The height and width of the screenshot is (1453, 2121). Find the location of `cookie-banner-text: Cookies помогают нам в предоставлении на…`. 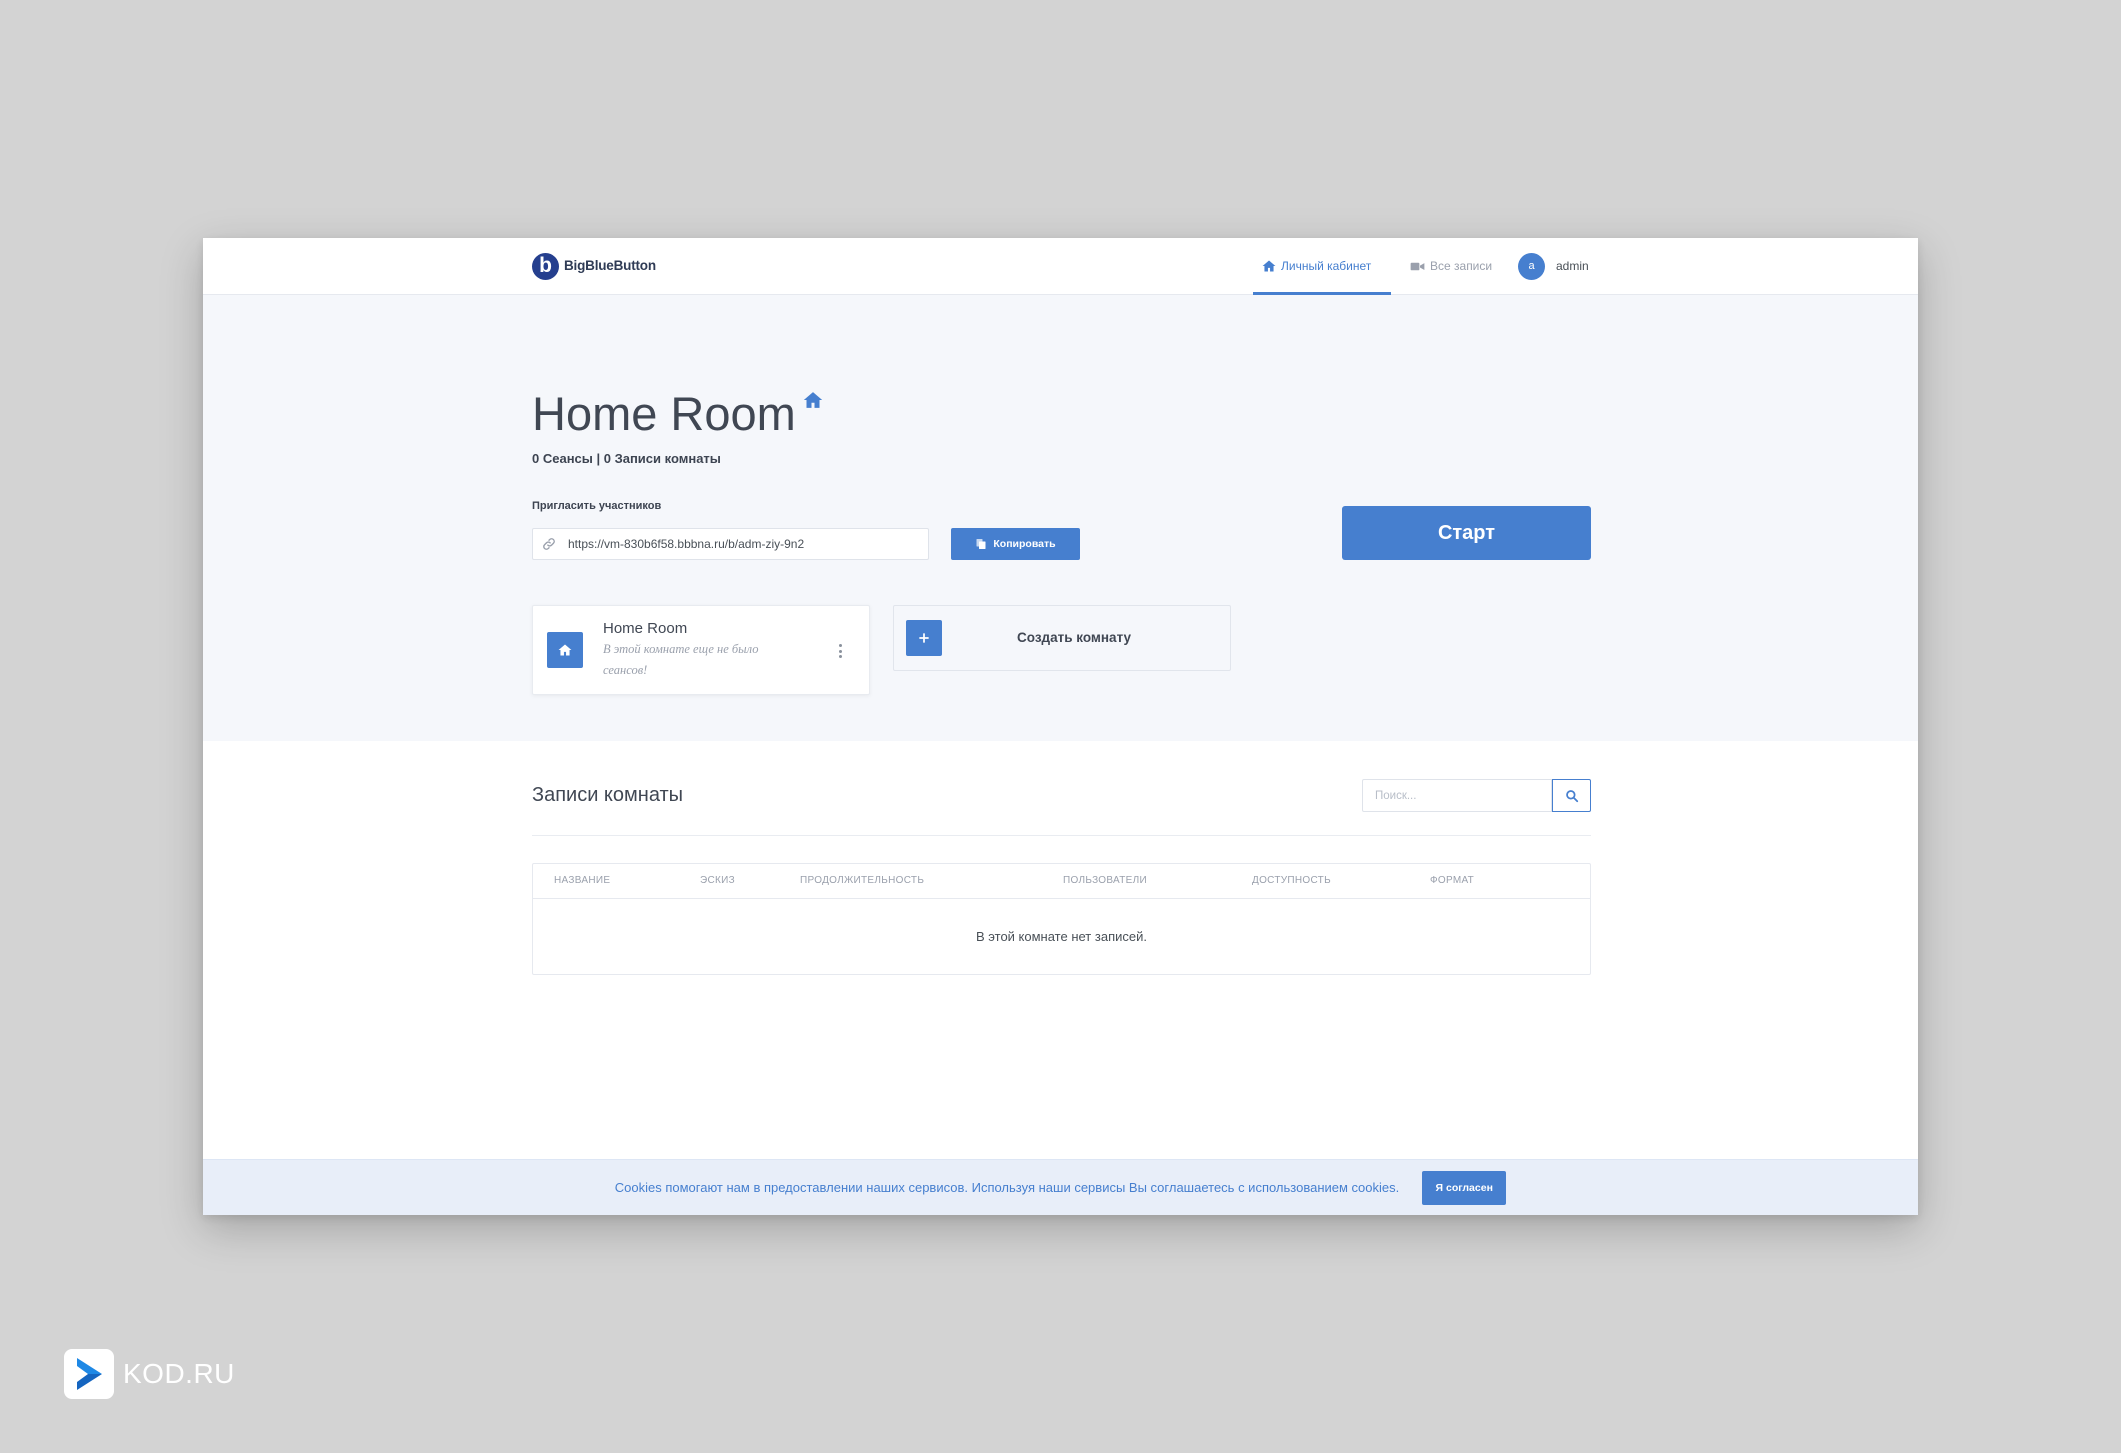

cookie-banner-text: Cookies помогают нам в предоставлении на… is located at coordinates (1007, 1187).